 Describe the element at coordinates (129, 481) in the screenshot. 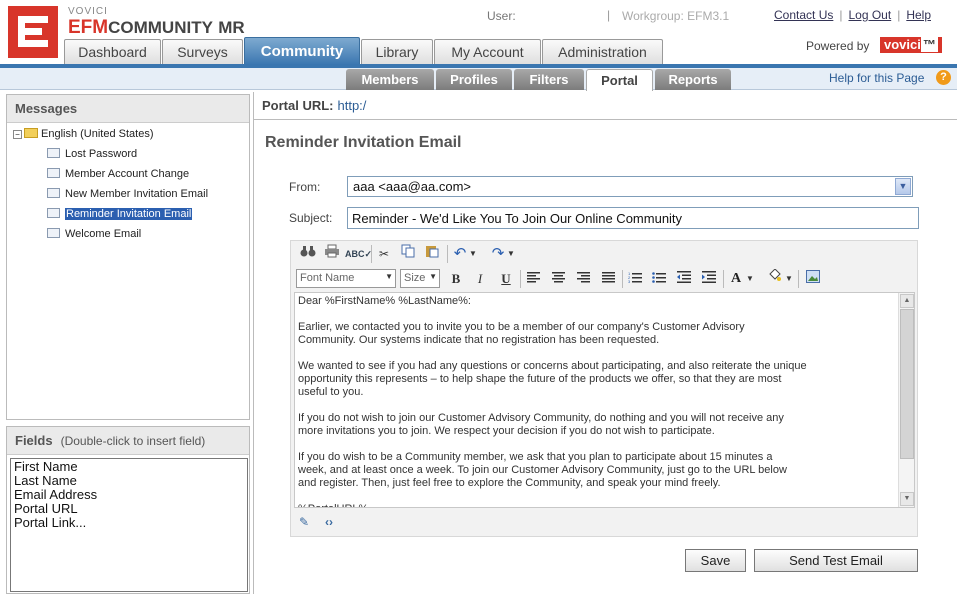

I see `field-item: Last Name` at that location.